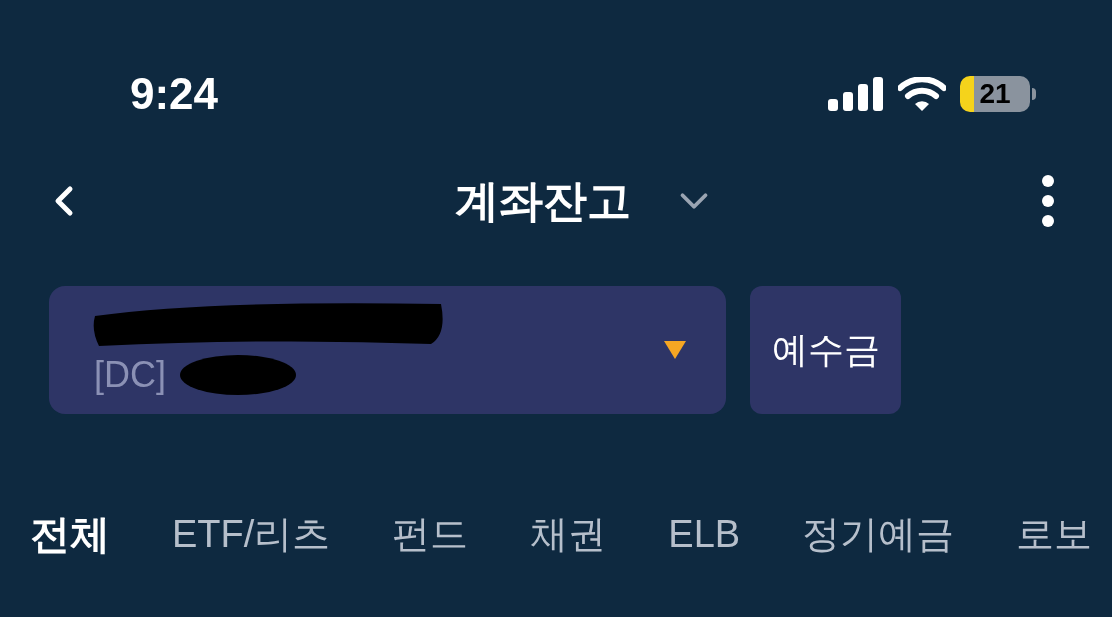 This screenshot has height=617, width=1112. What do you see at coordinates (174, 94) in the screenshot?
I see `status-time: 9:24` at bounding box center [174, 94].